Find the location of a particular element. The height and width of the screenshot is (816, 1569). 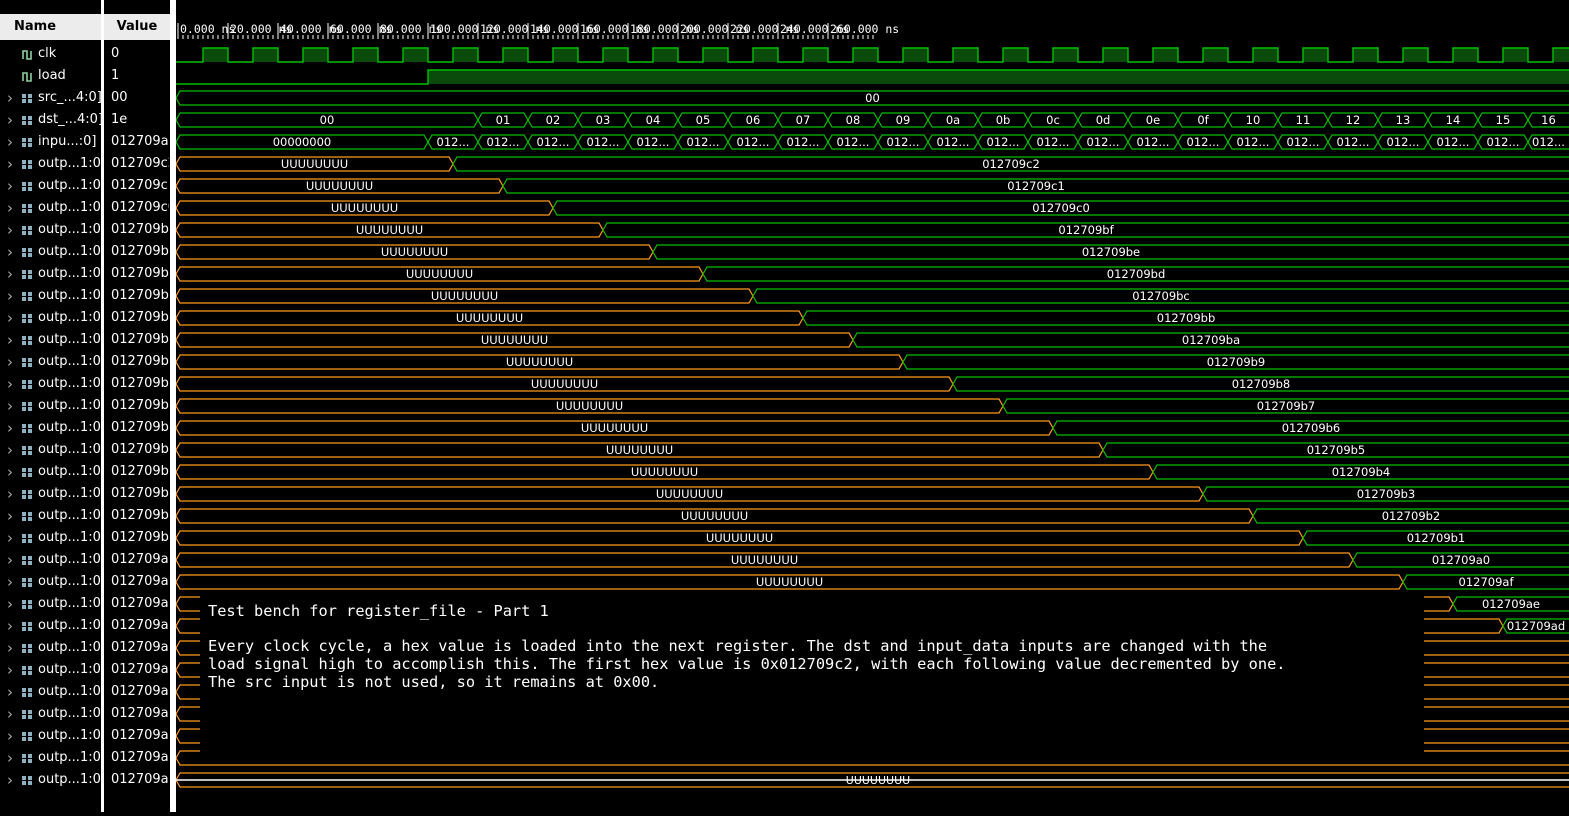

signal-row-19: › outp...1:0 is located at coordinates (50, 472).